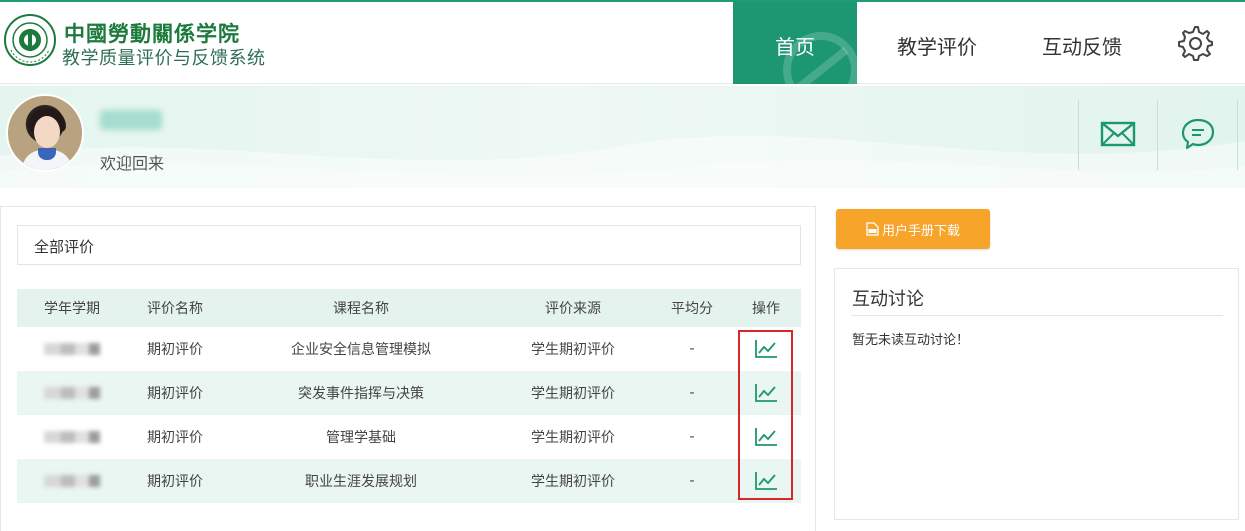 Image resolution: width=1245 pixels, height=531 pixels. Describe the element at coordinates (1195, 43) in the screenshot. I see `gear-icon` at that location.